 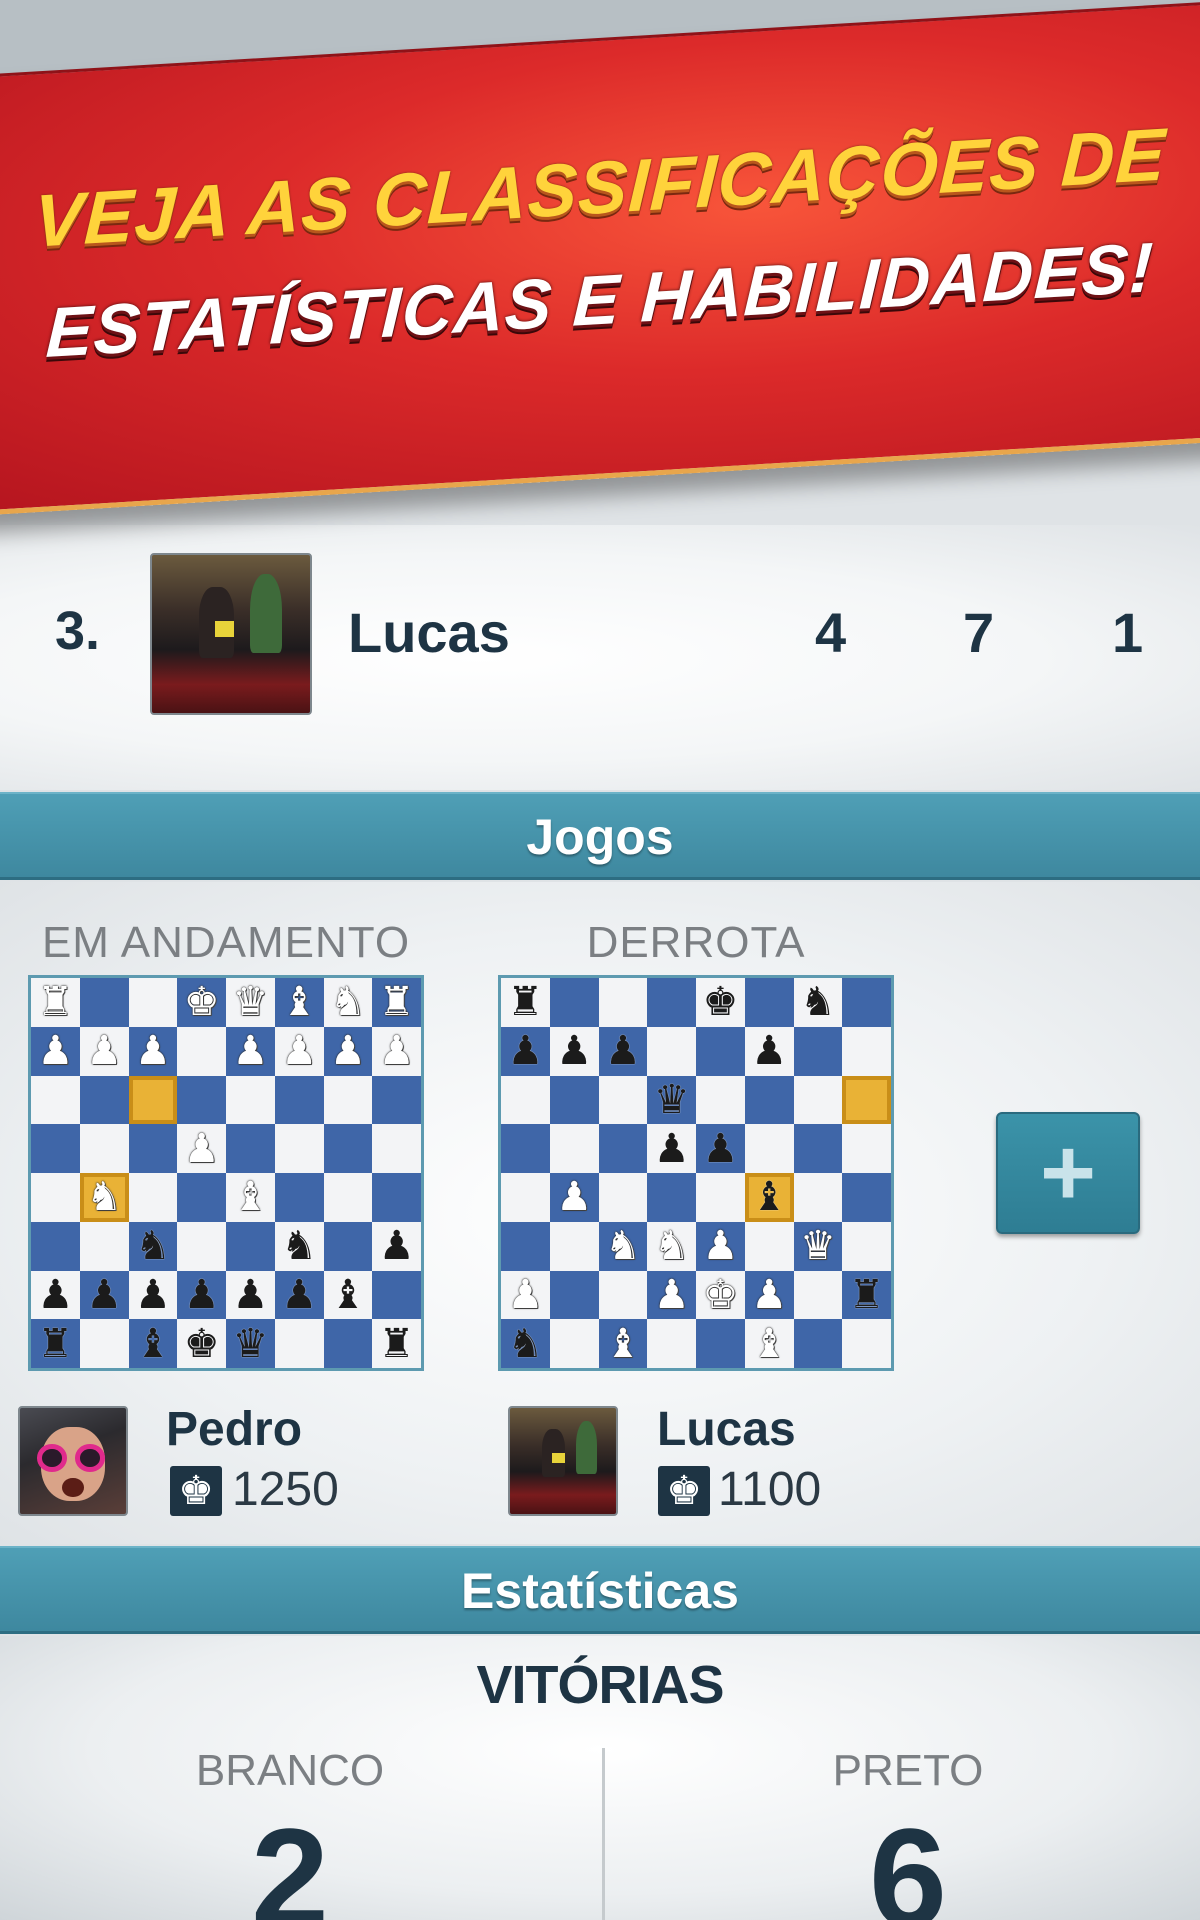 I want to click on game-2-board: ♜ ♚ ♞ ♟ ♟ ♟ ♟ ♛ ♟ ♟ ♟ ♝ ♞ ♞ ♟ ♛ ♟ ♟ ♚ ♟ ♜ ♞ ♝ ♝, so click(x=696, y=1173).